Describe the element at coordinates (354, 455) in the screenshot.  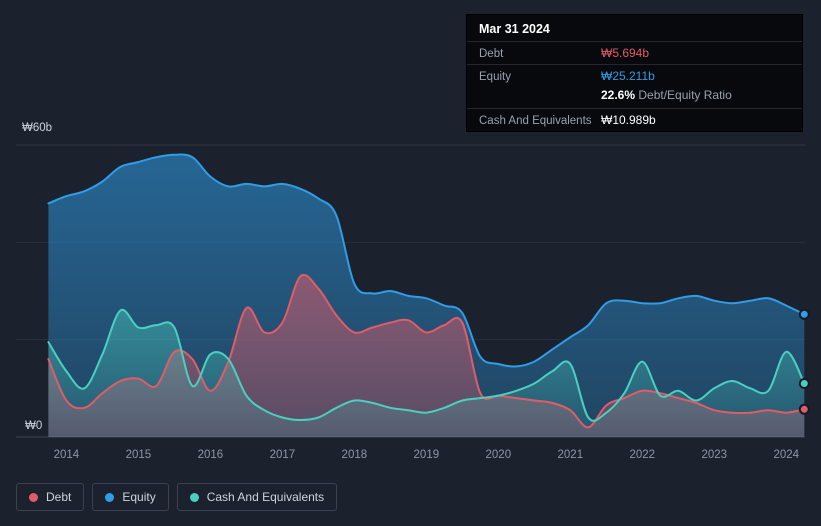
I see `x-tick-label-2018: 2018` at that location.